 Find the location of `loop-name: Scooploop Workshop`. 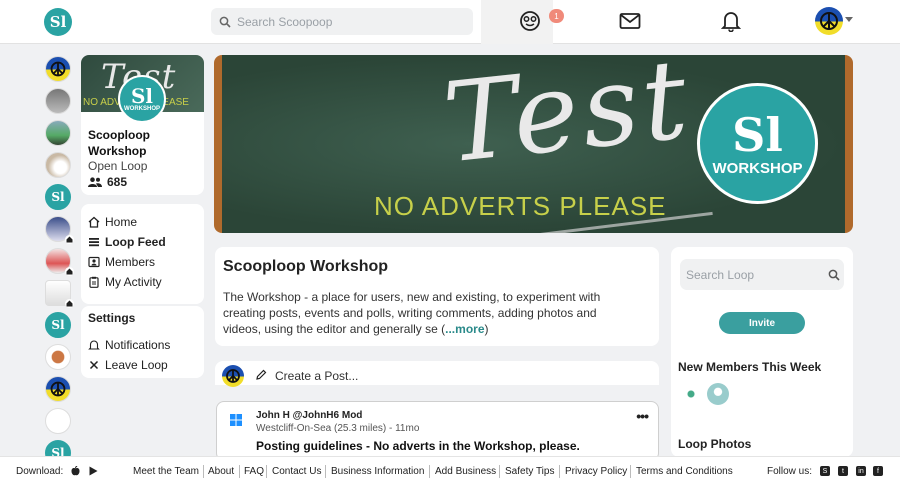

loop-name: Scooploop Workshop is located at coordinates (143, 143).